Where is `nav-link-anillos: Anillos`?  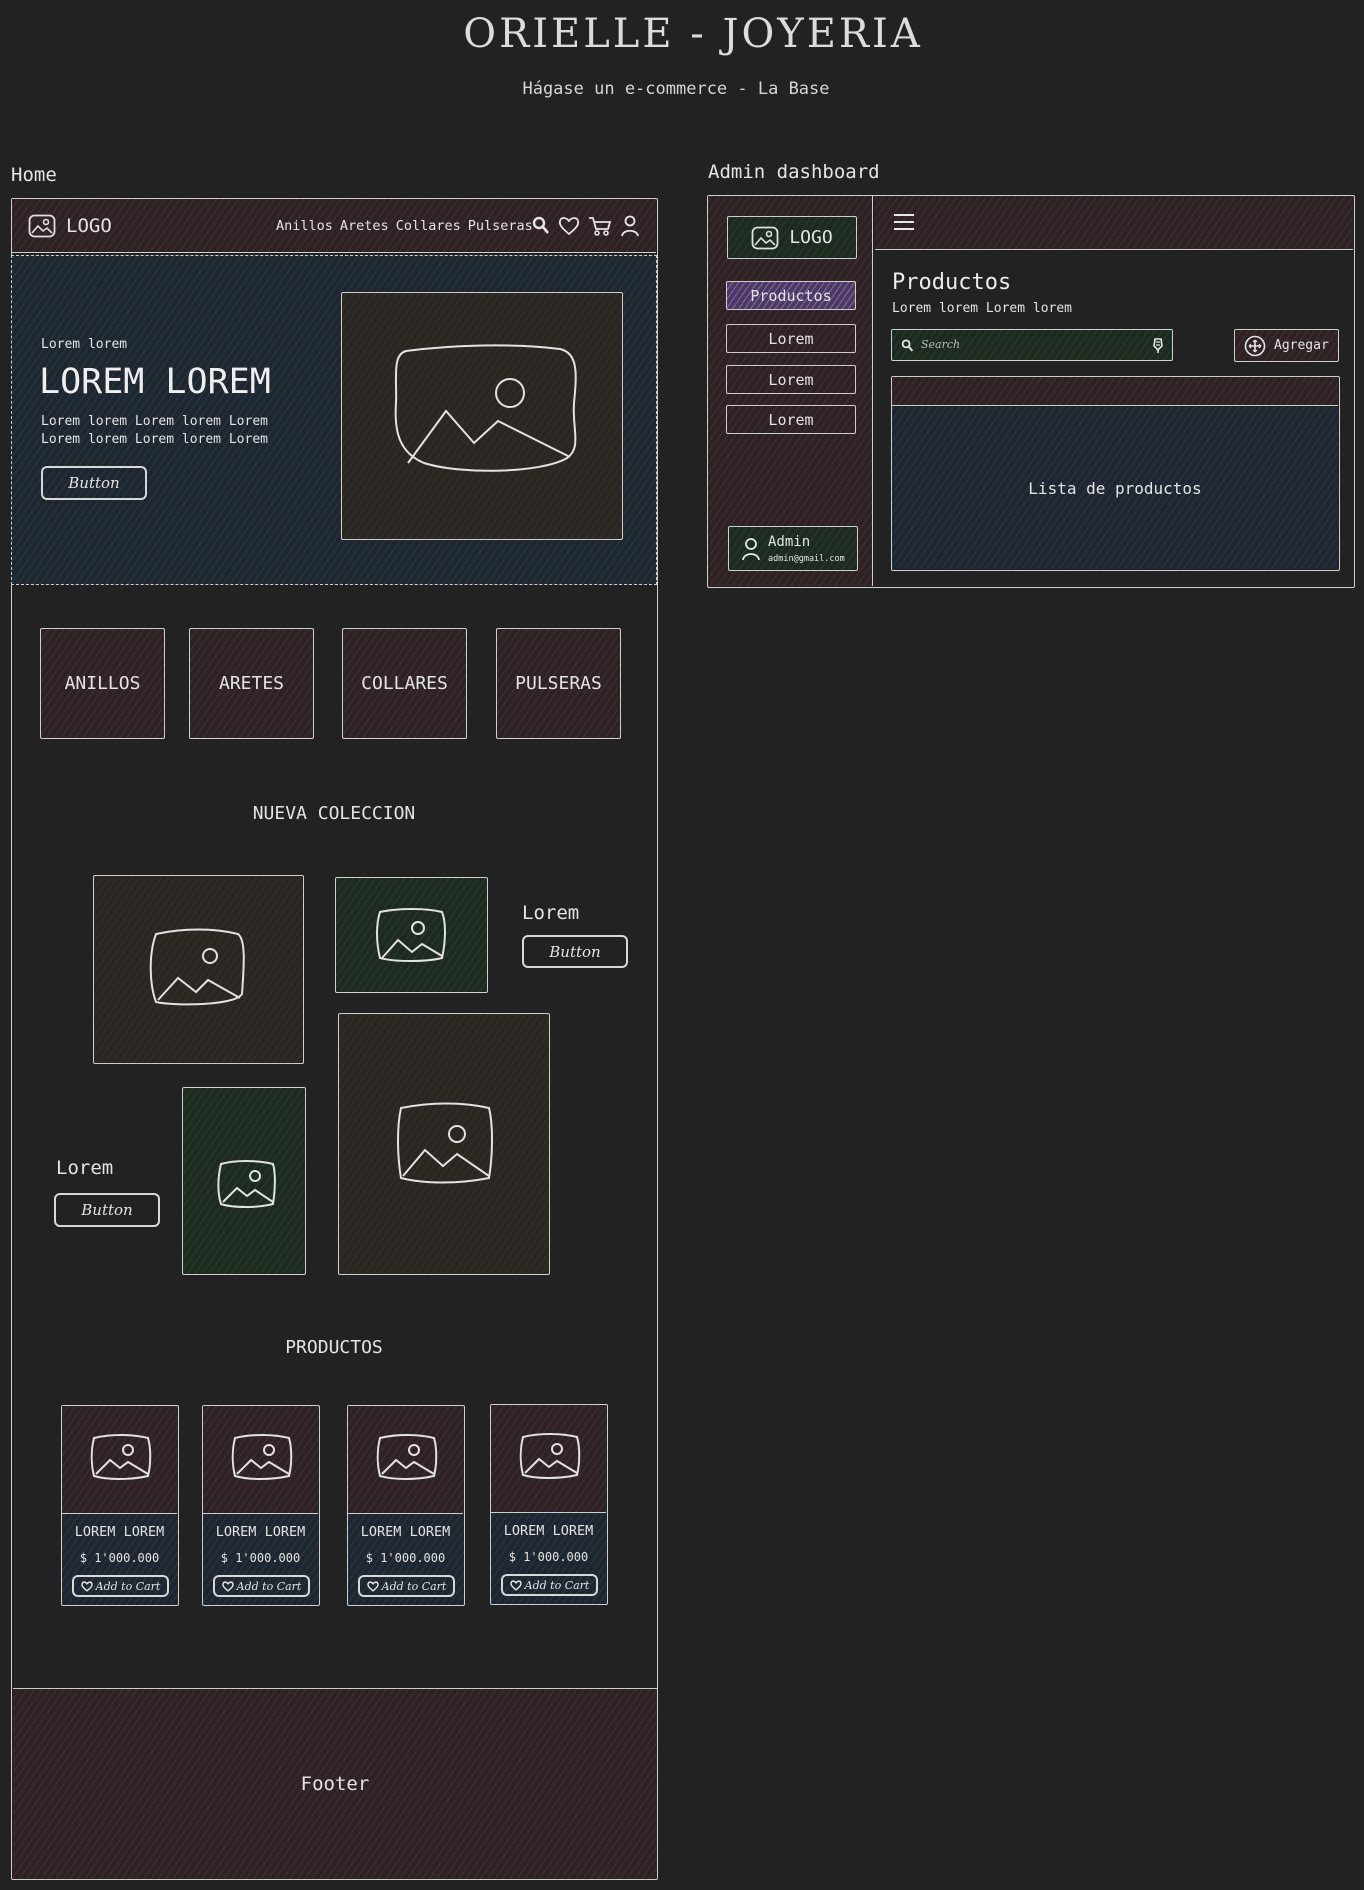
nav-link-anillos: Anillos is located at coordinates (304, 226).